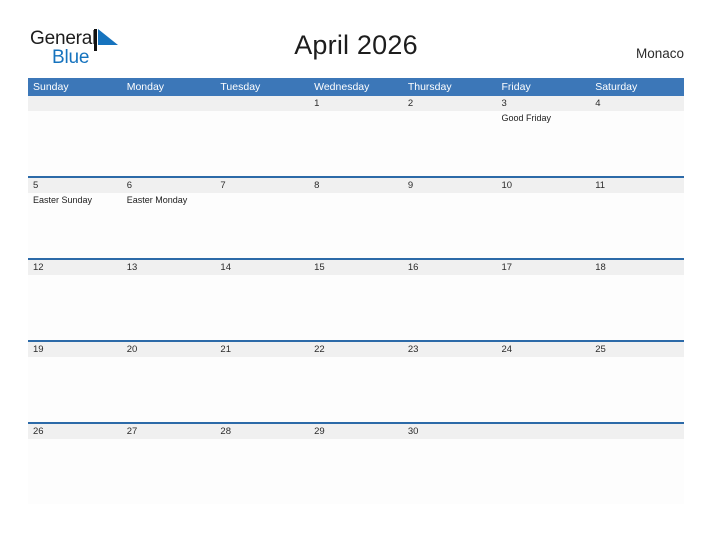 This screenshot has width=712, height=550. I want to click on holiday-event-label: Good Friday, so click(526, 118).